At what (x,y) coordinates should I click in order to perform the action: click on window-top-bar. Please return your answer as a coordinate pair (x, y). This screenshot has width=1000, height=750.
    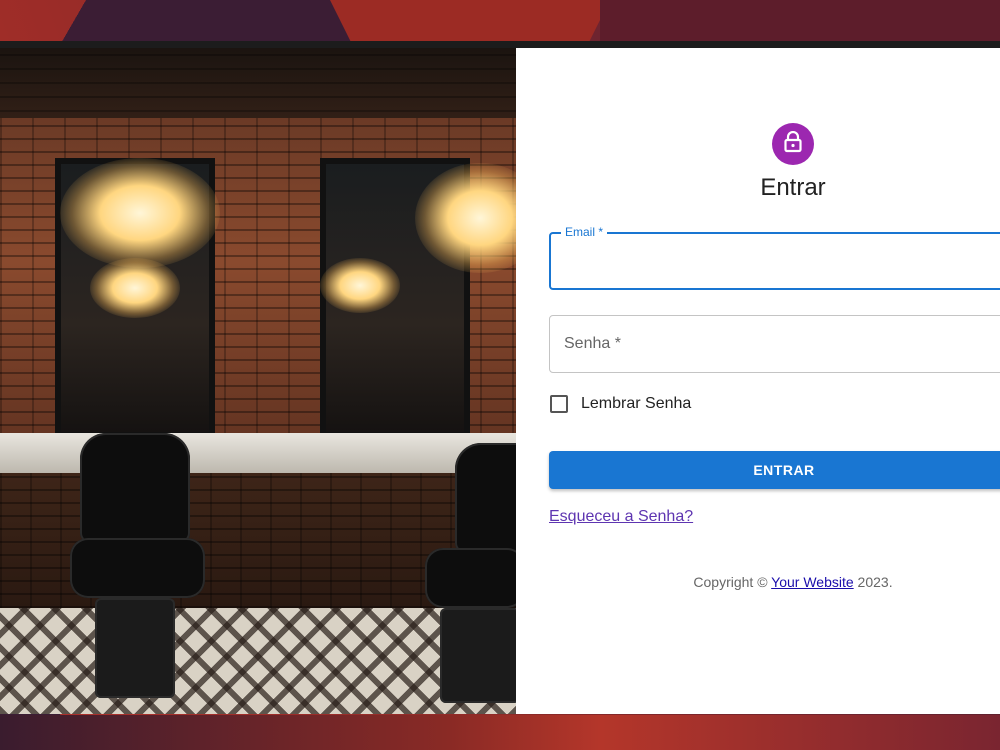
    Looking at the image, I should click on (500, 44).